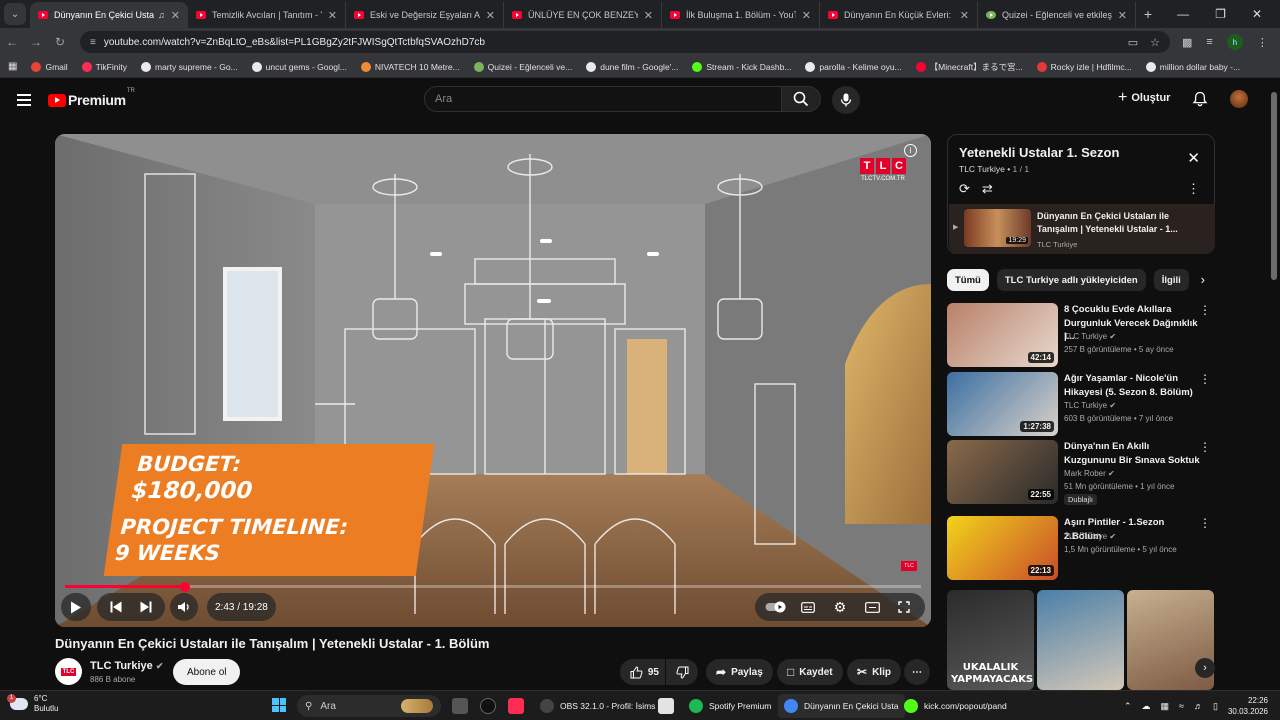 The image size is (1280, 720). I want to click on reload-button: ↻, so click(60, 42).